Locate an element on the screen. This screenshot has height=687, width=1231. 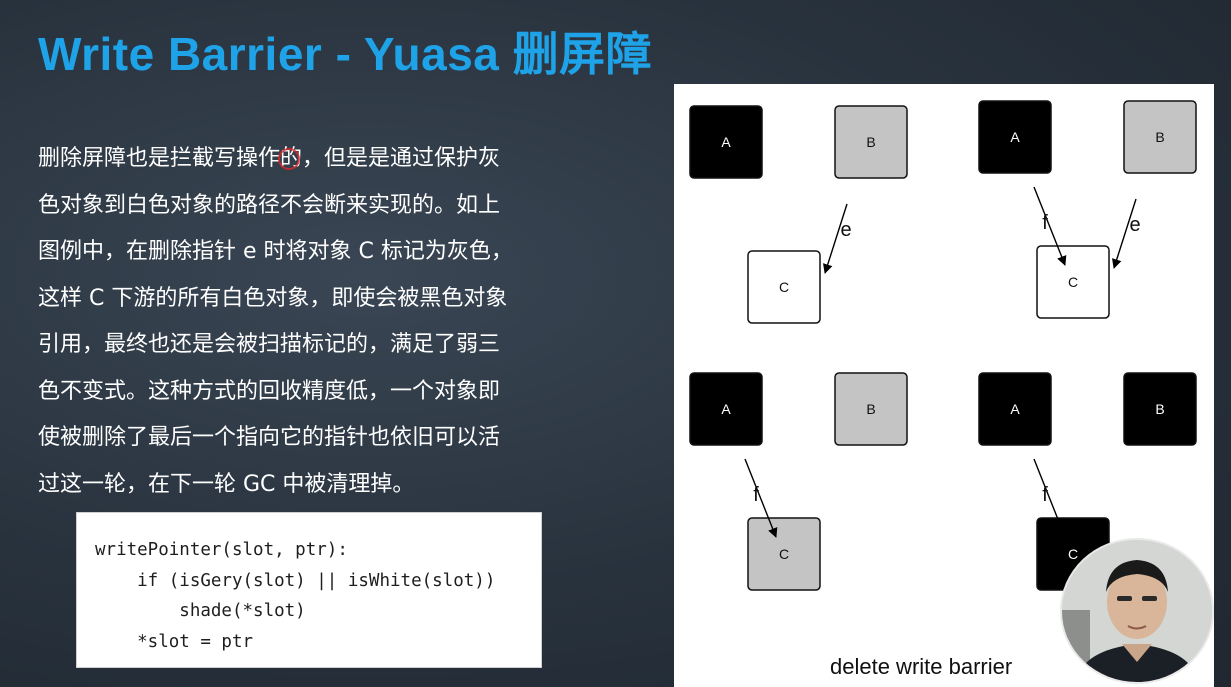
slide-title: Write Barrier - Yuasa 删屏障 is located at coordinates (345, 54).